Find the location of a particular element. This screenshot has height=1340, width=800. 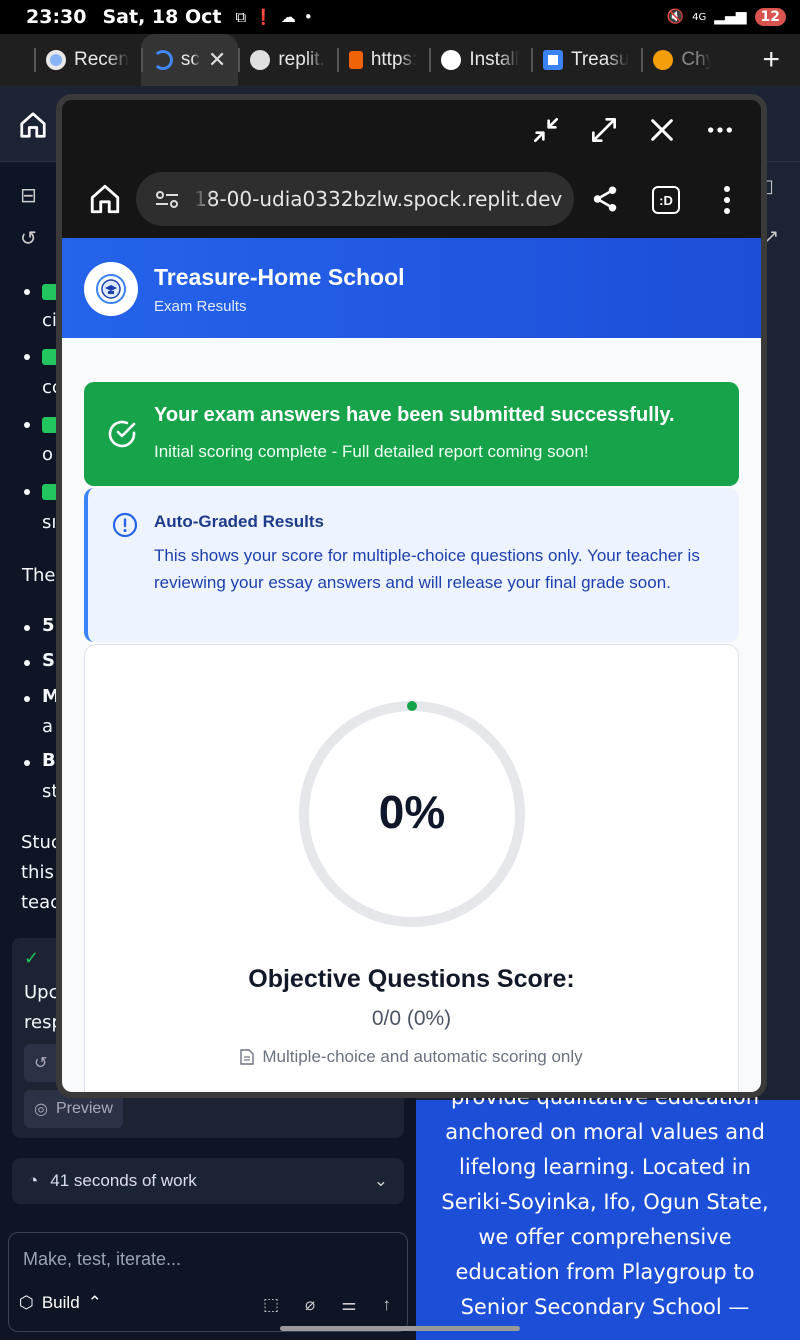

more-vertical-icon is located at coordinates (727, 200).